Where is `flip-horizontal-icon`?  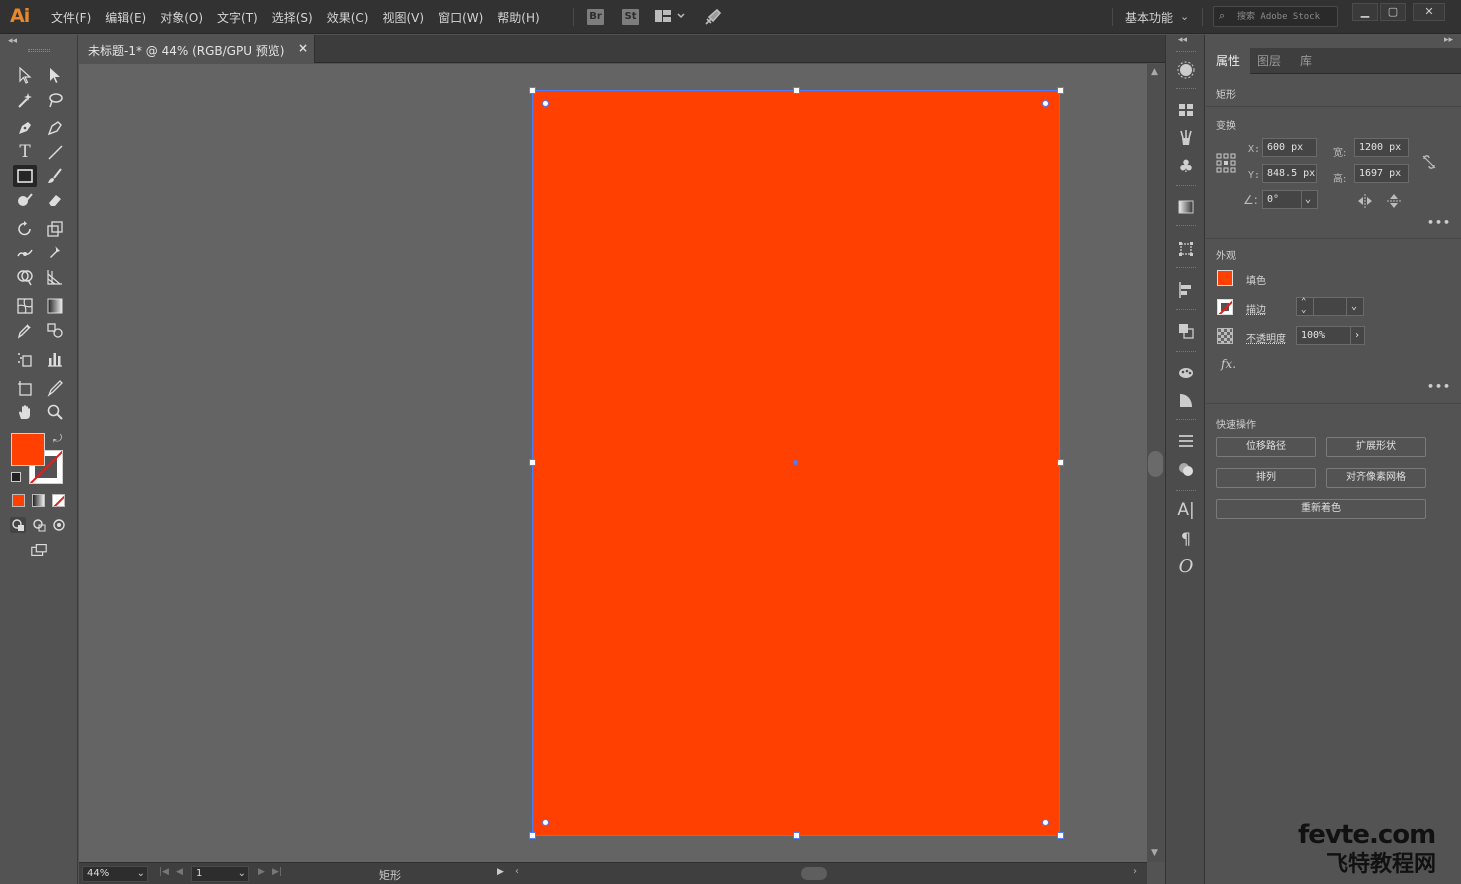
flip-horizontal-icon is located at coordinates (1365, 201).